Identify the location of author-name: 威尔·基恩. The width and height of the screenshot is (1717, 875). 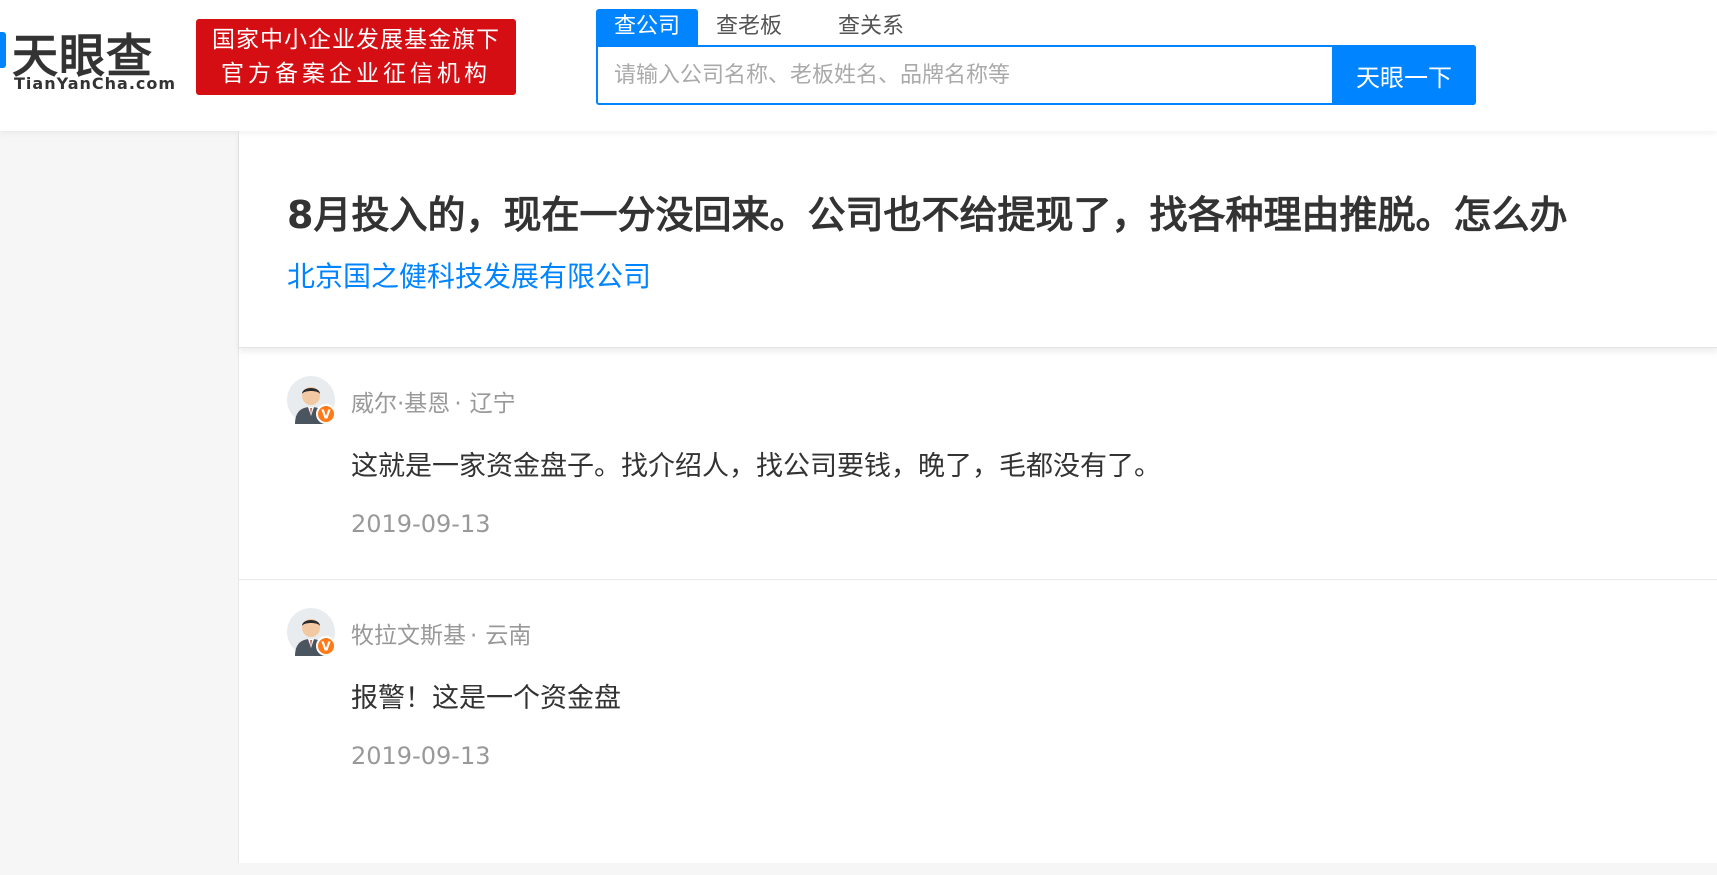
(400, 404).